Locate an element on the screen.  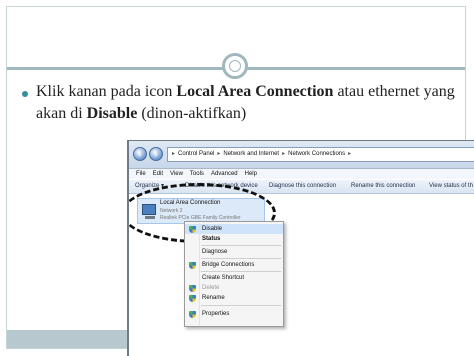
menu-help: Help is located at coordinates (251, 174).